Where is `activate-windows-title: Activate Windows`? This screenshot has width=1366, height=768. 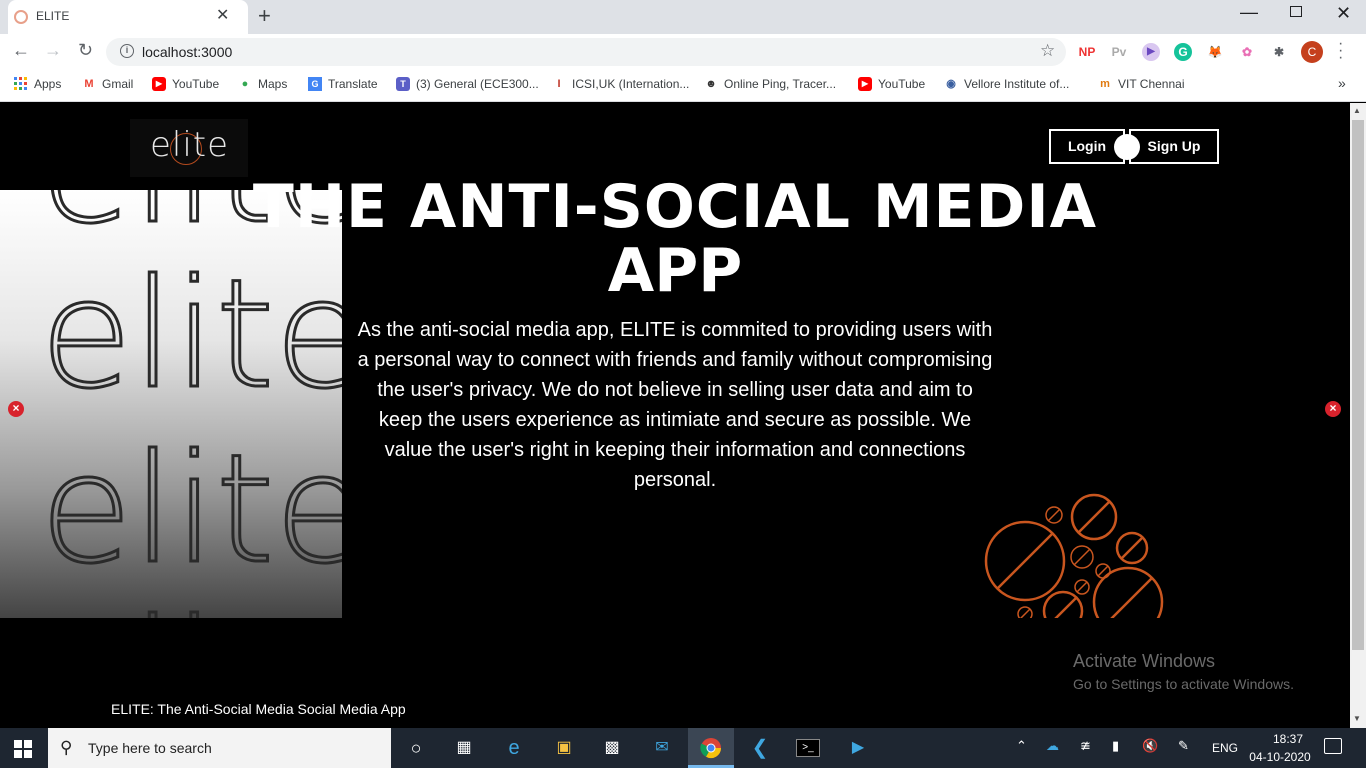
activate-windows-title: Activate Windows is located at coordinates (1144, 661).